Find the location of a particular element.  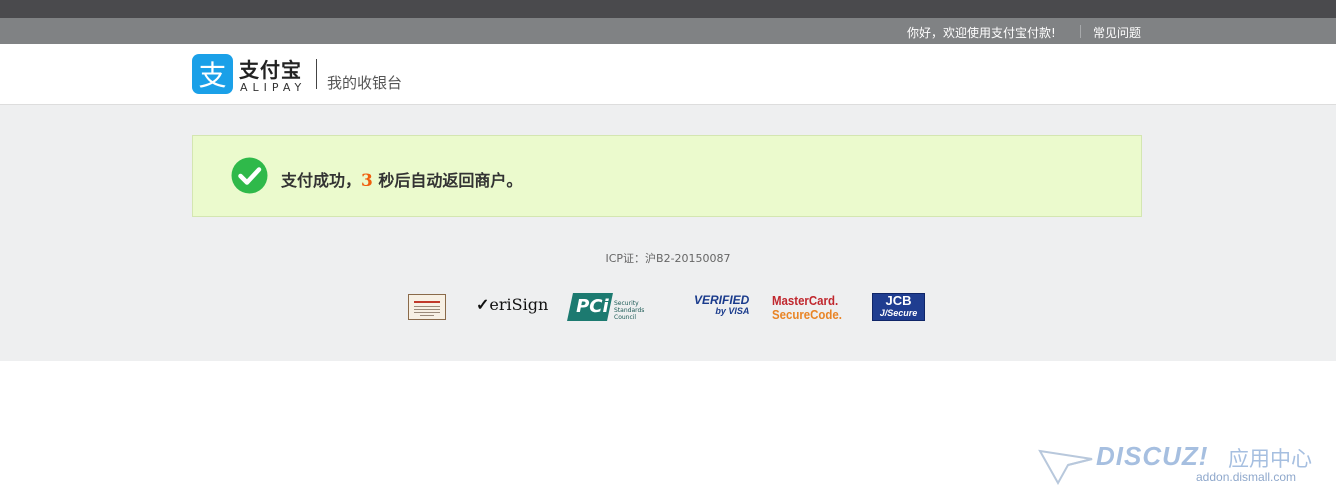

success-suffix: 秒后自动返回商户。 is located at coordinates (447, 180).